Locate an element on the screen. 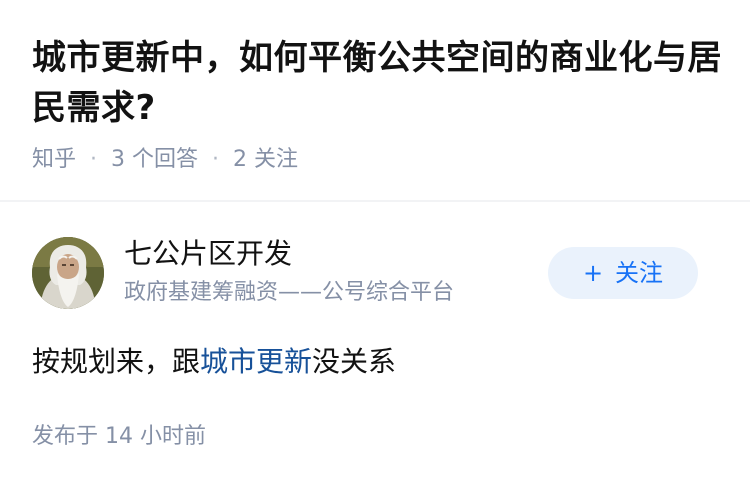  answer-content: 按规划来，跟城市更新没关系 is located at coordinates (214, 362).